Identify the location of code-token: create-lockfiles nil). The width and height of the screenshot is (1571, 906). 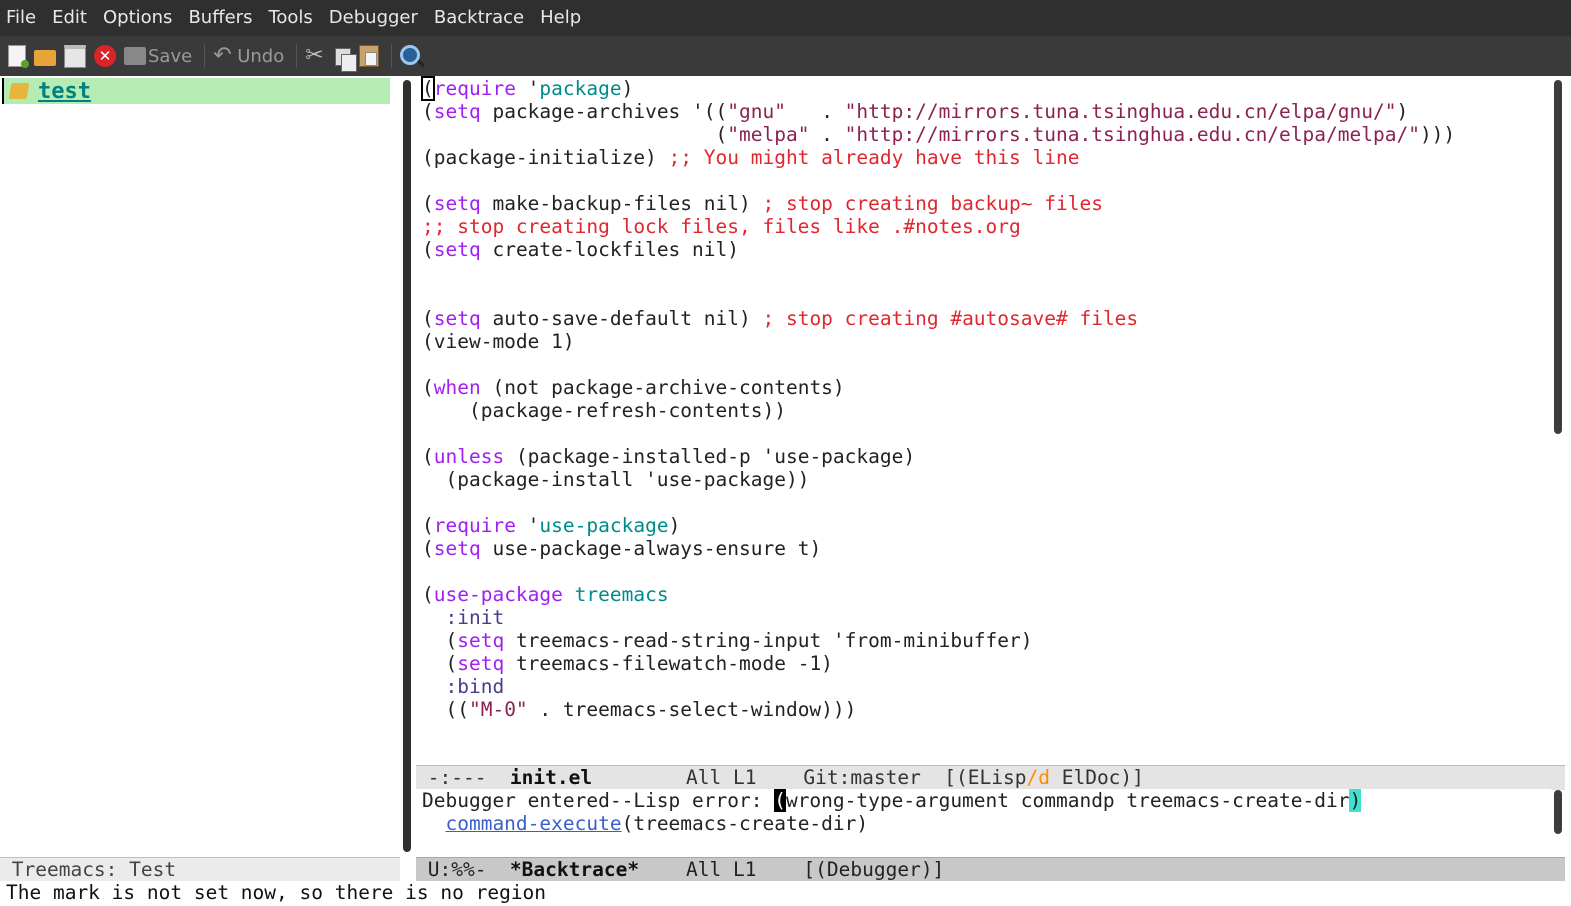
(609, 249).